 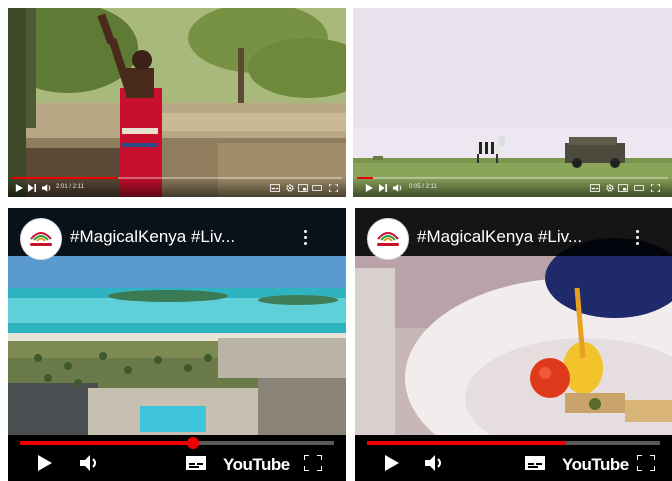 What do you see at coordinates (70, 187) in the screenshot?
I see `time-display: 2:01 / 2:11` at bounding box center [70, 187].